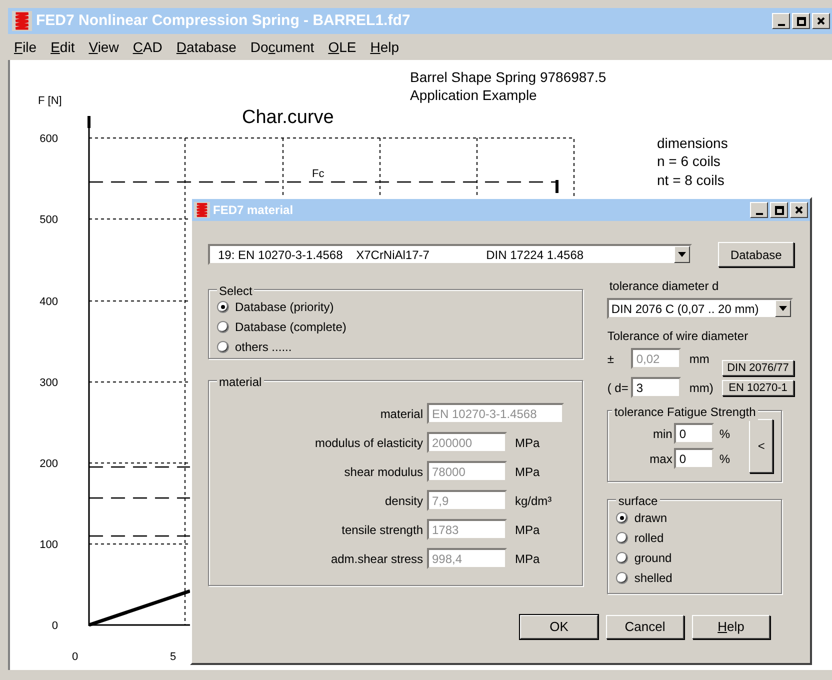 Image resolution: width=832 pixels, height=680 pixels. What do you see at coordinates (653, 578) in the screenshot?
I see `radio-label: shelled` at bounding box center [653, 578].